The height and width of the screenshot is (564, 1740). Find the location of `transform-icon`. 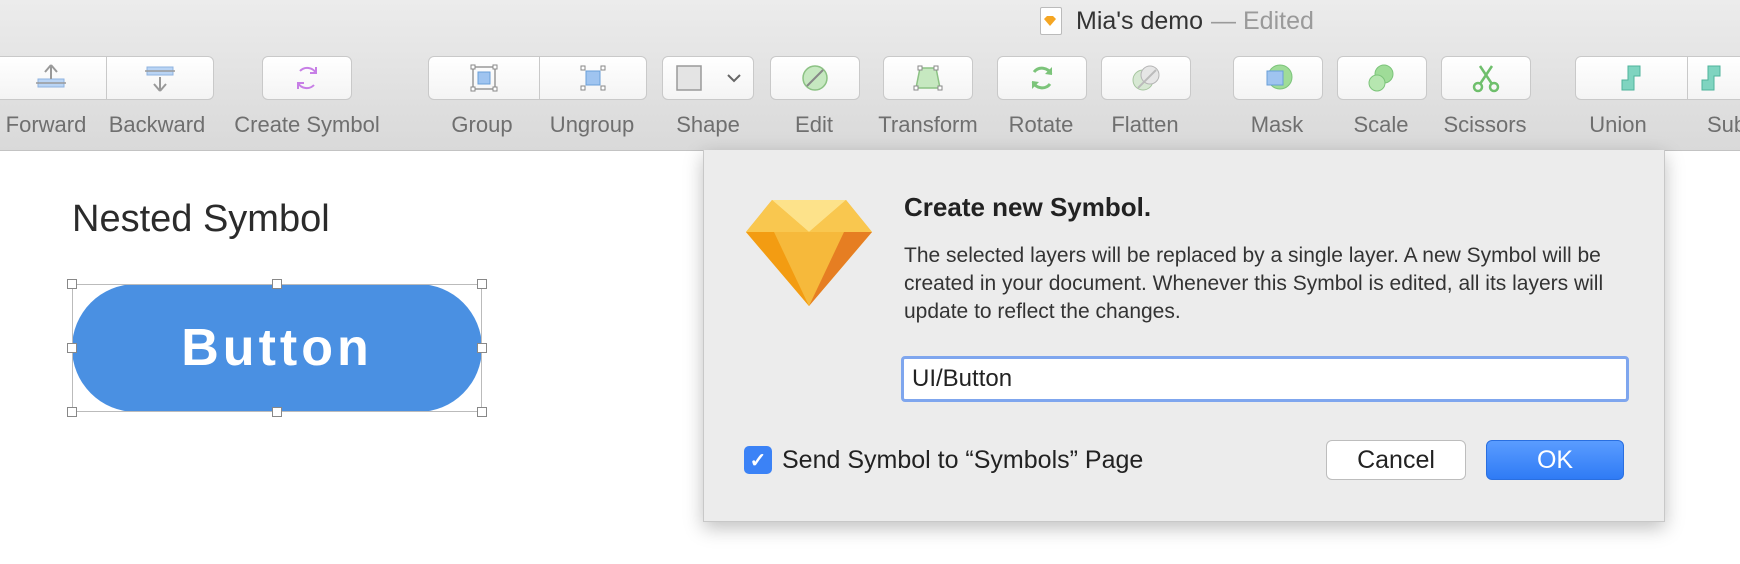

transform-icon is located at coordinates (928, 78).